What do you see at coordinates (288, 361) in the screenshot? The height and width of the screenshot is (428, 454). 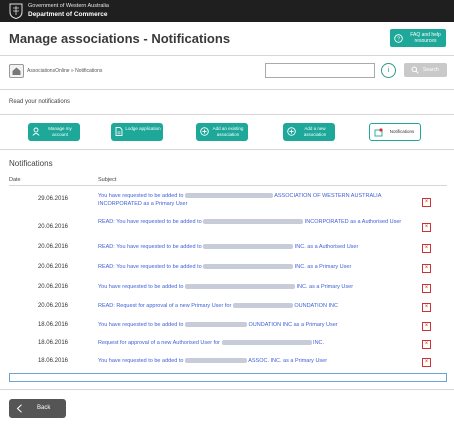 I see `subject-suffix: ASSOC. INC. as a Primary User` at bounding box center [288, 361].